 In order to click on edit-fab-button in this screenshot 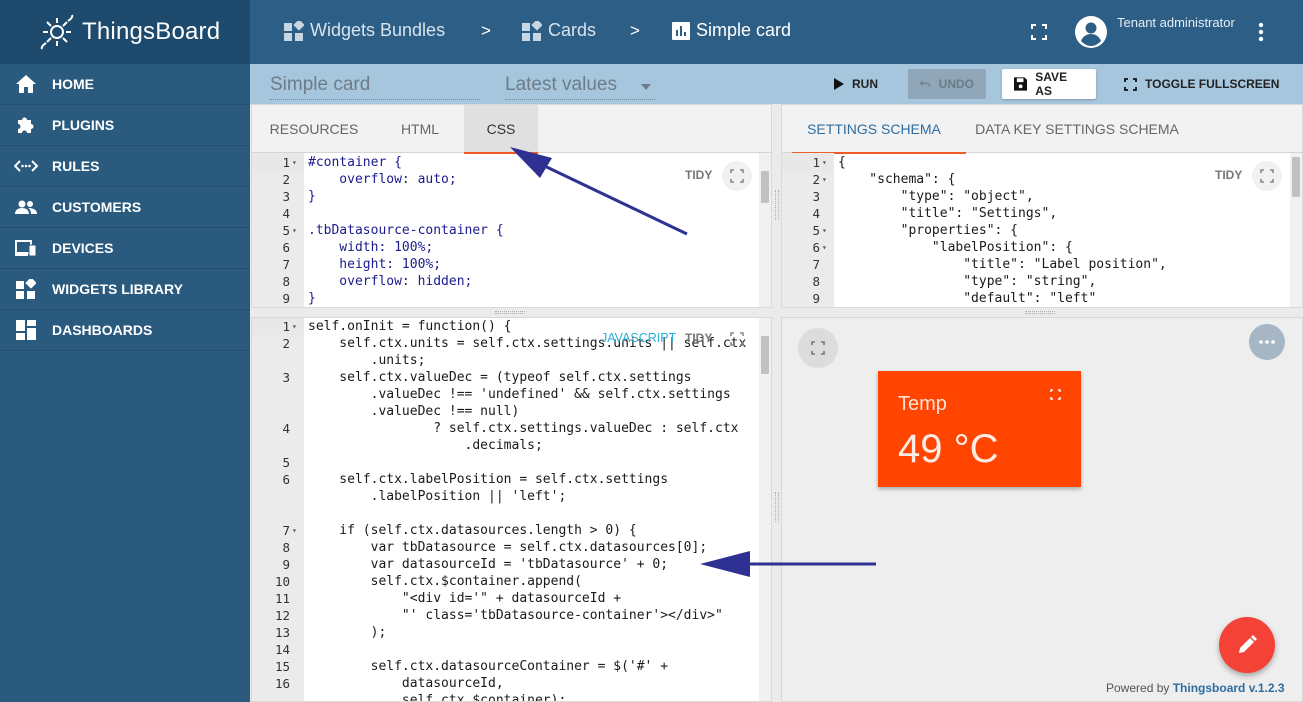, I will do `click(1247, 645)`.